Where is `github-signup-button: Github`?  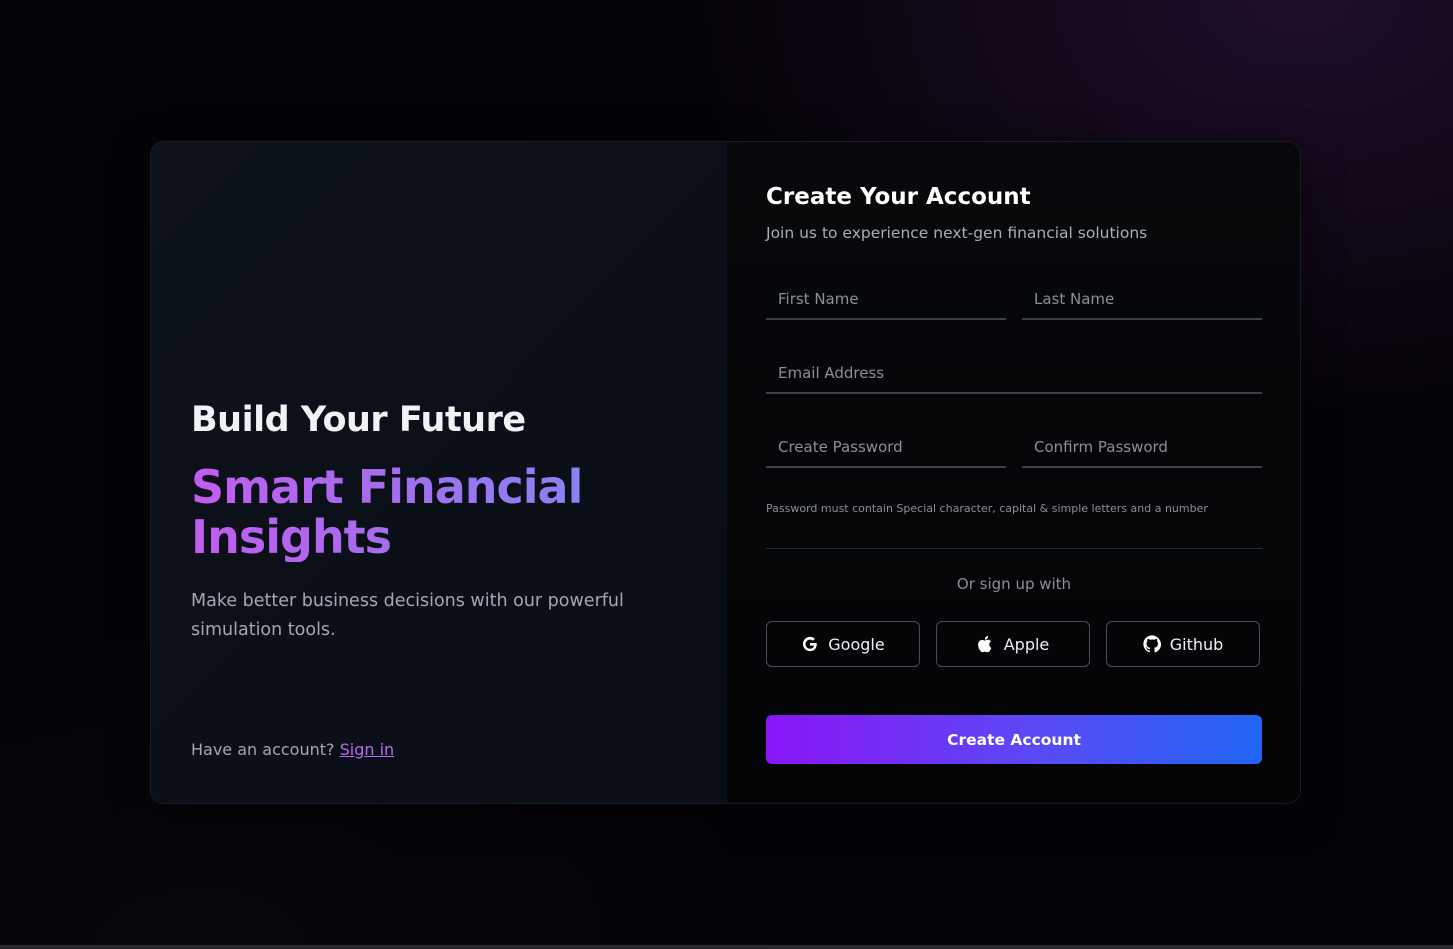 github-signup-button: Github is located at coordinates (1183, 644).